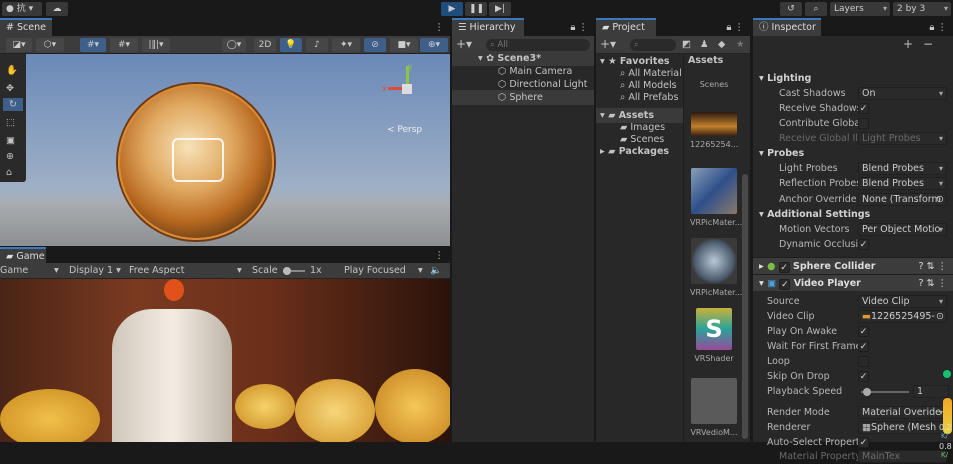 The image size is (953, 464). What do you see at coordinates (902, 229) in the screenshot?
I see `motion-vectors-dropdown: Per Object Motio` at bounding box center [902, 229].